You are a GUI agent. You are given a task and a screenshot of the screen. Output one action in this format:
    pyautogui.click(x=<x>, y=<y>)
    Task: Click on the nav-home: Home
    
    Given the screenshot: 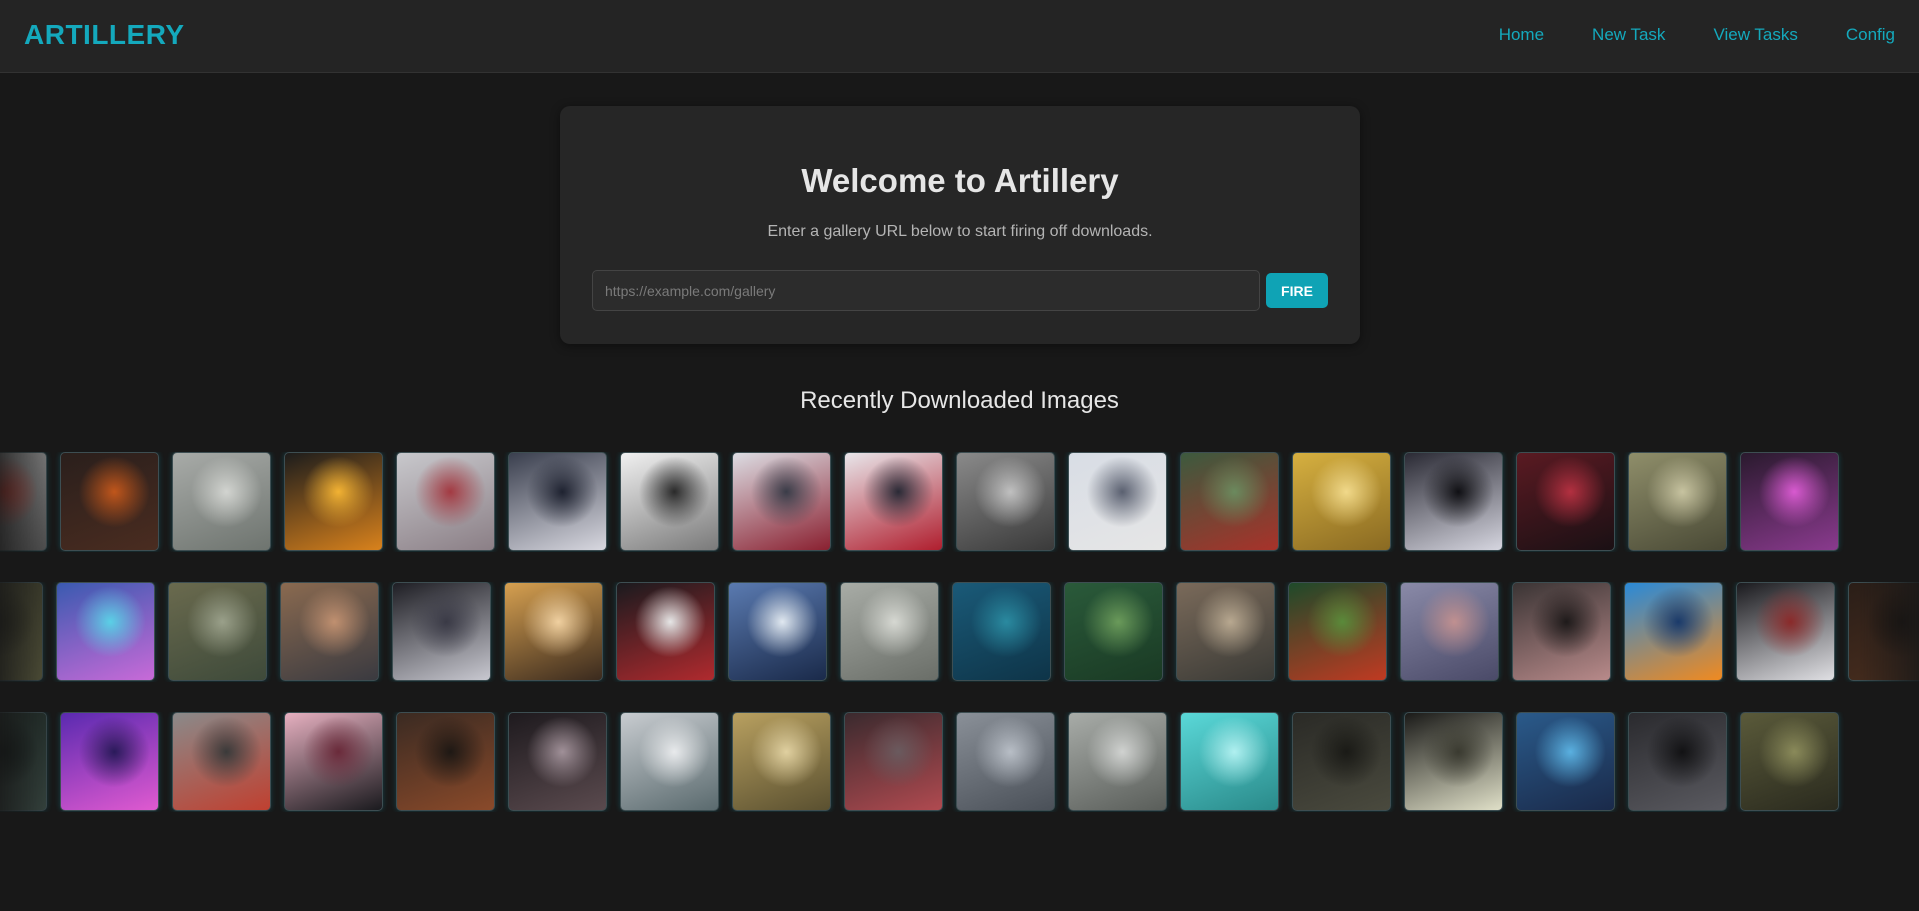 What is the action you would take?
    pyautogui.click(x=1521, y=35)
    